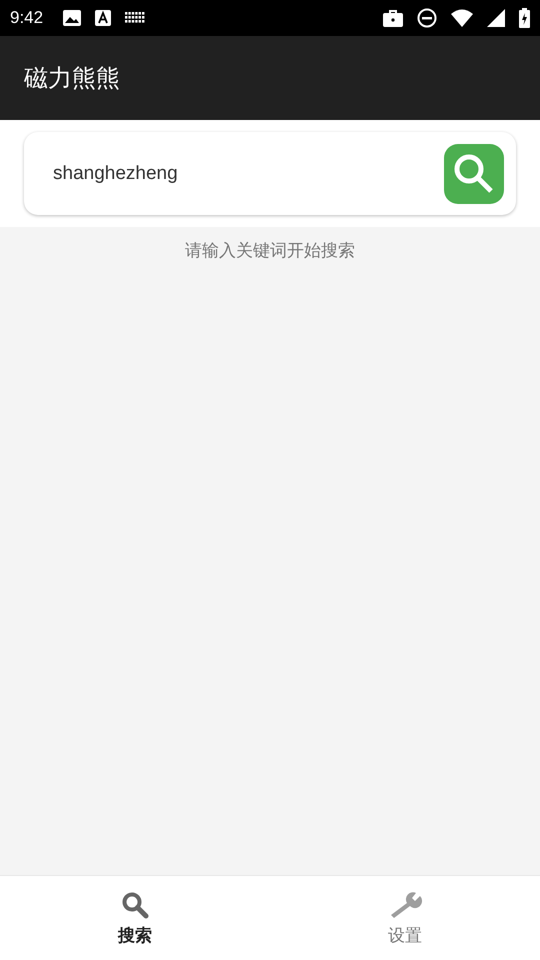 This screenshot has width=540, height=960. I want to click on search-field: shanghezheng, so click(247, 174).